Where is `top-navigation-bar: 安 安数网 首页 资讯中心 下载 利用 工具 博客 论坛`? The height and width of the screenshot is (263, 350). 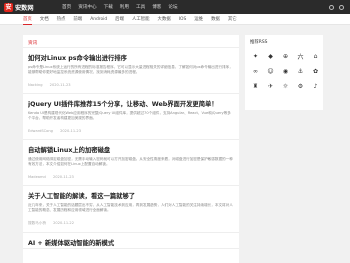 top-navigation-bar: 安 安数网 首页 资讯中心 下载 利用 工具 博客 论坛 is located at coordinates (175, 7).